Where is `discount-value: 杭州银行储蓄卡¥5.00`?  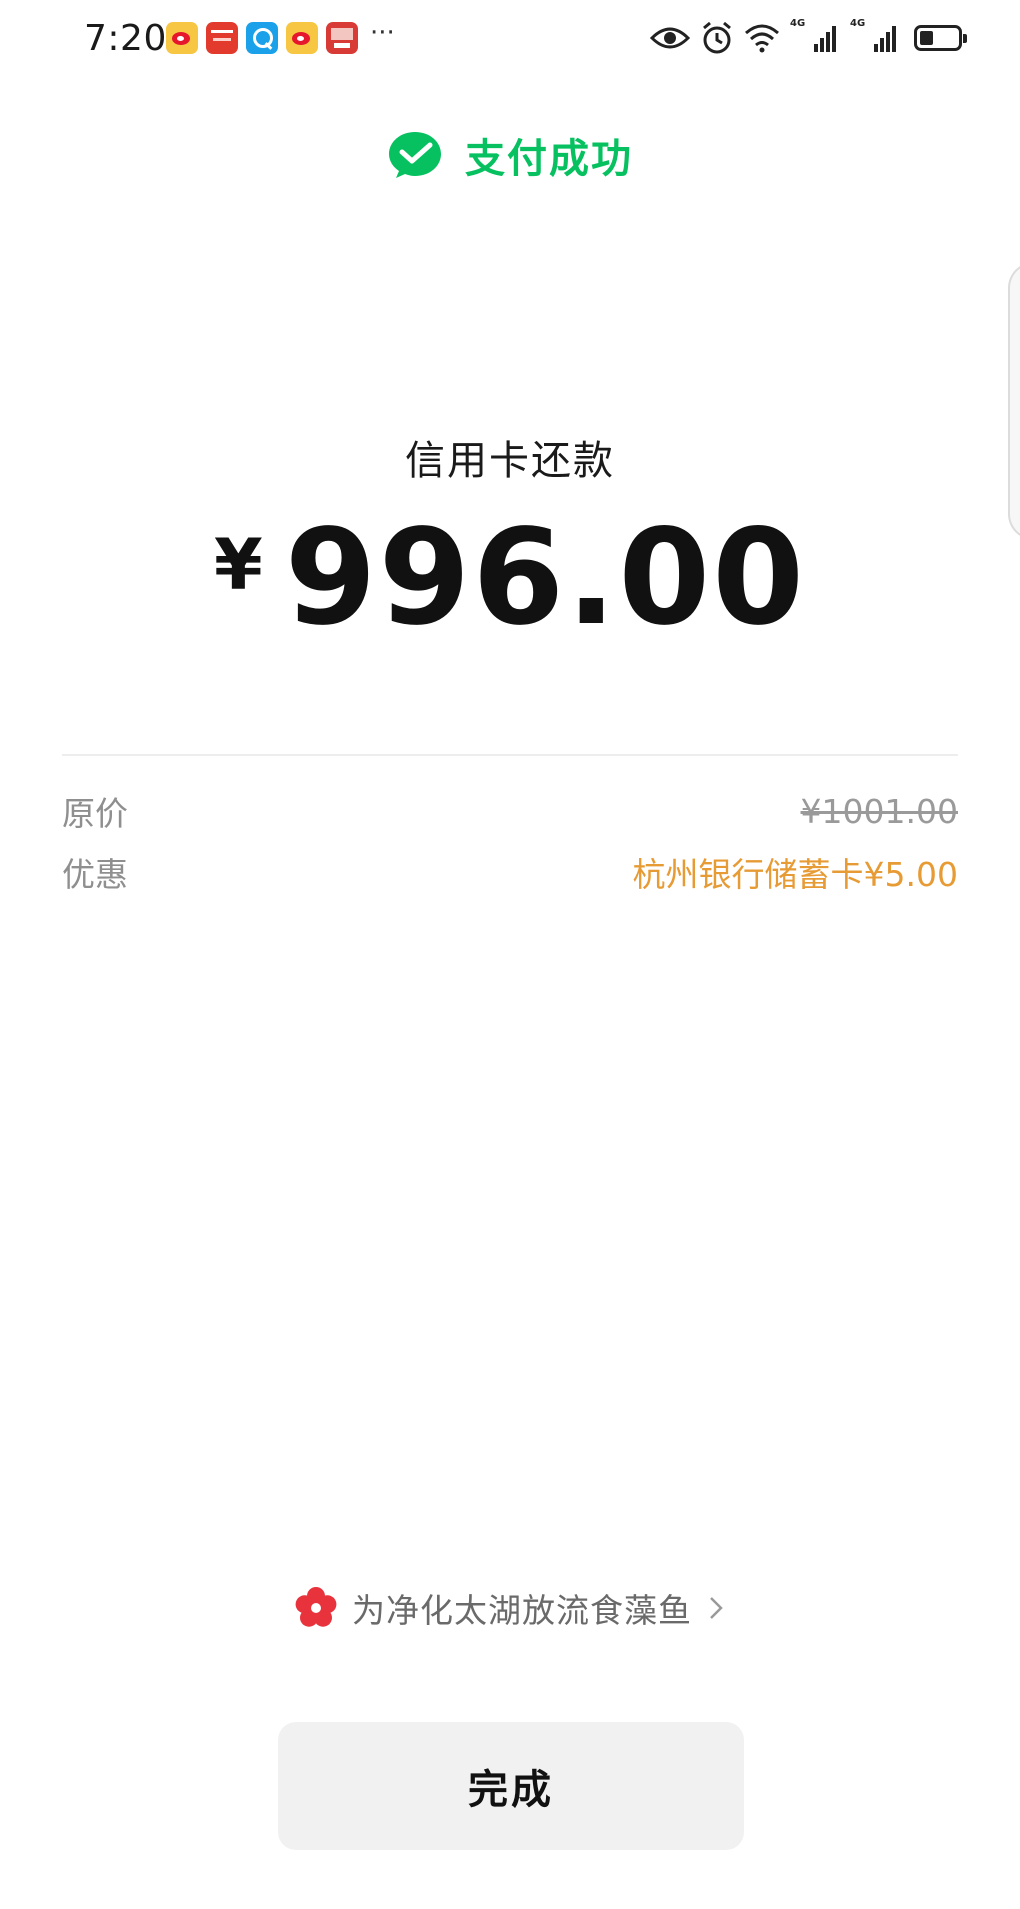 discount-value: 杭州银行储蓄卡¥5.00 is located at coordinates (795, 874).